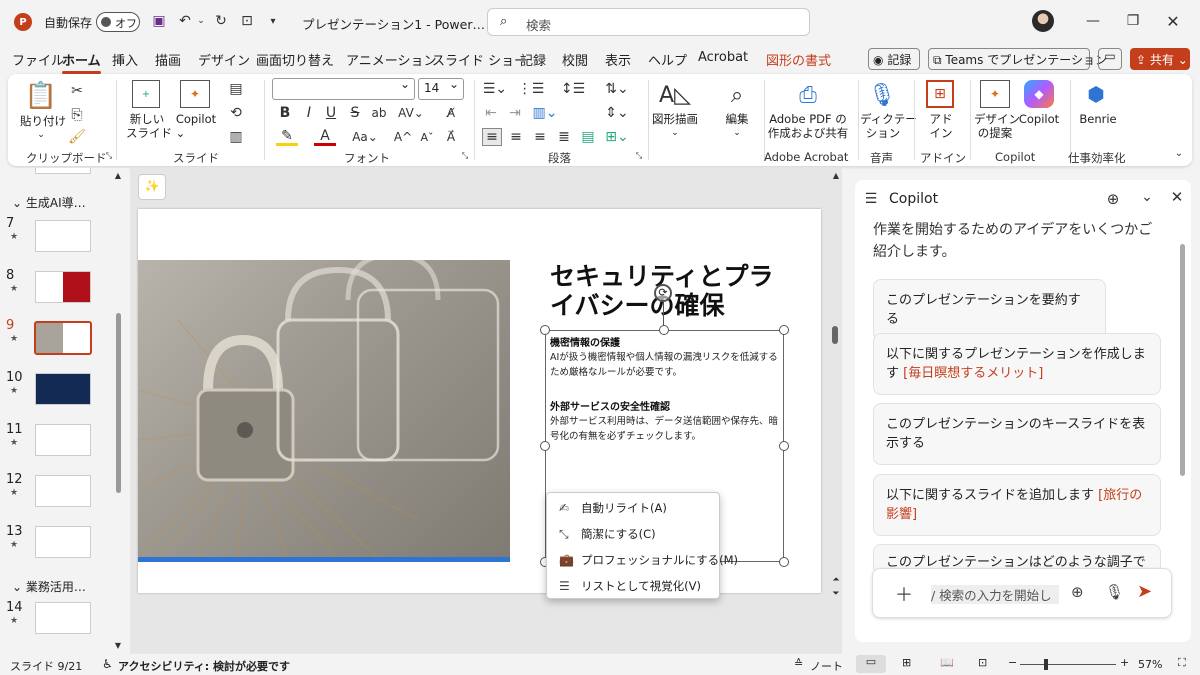 This screenshot has width=1200, height=675. Describe the element at coordinates (331, 113) in the screenshot. I see `underline-icon: U` at that location.